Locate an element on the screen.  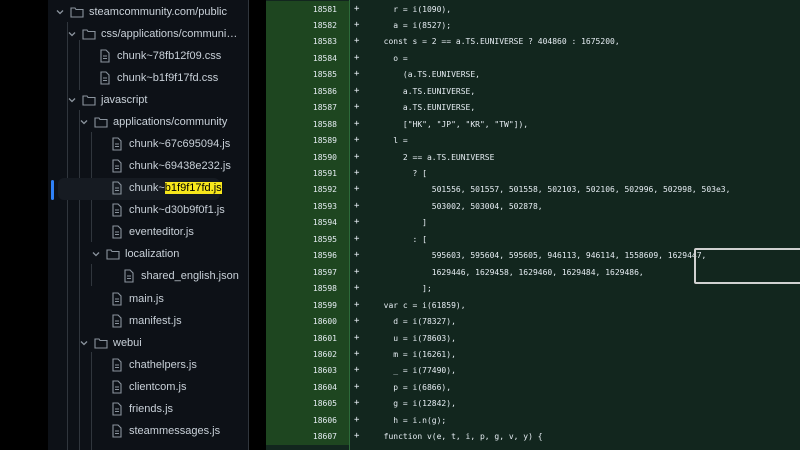
tree-file-item: shared_english.json is located at coordinates (148, 277).